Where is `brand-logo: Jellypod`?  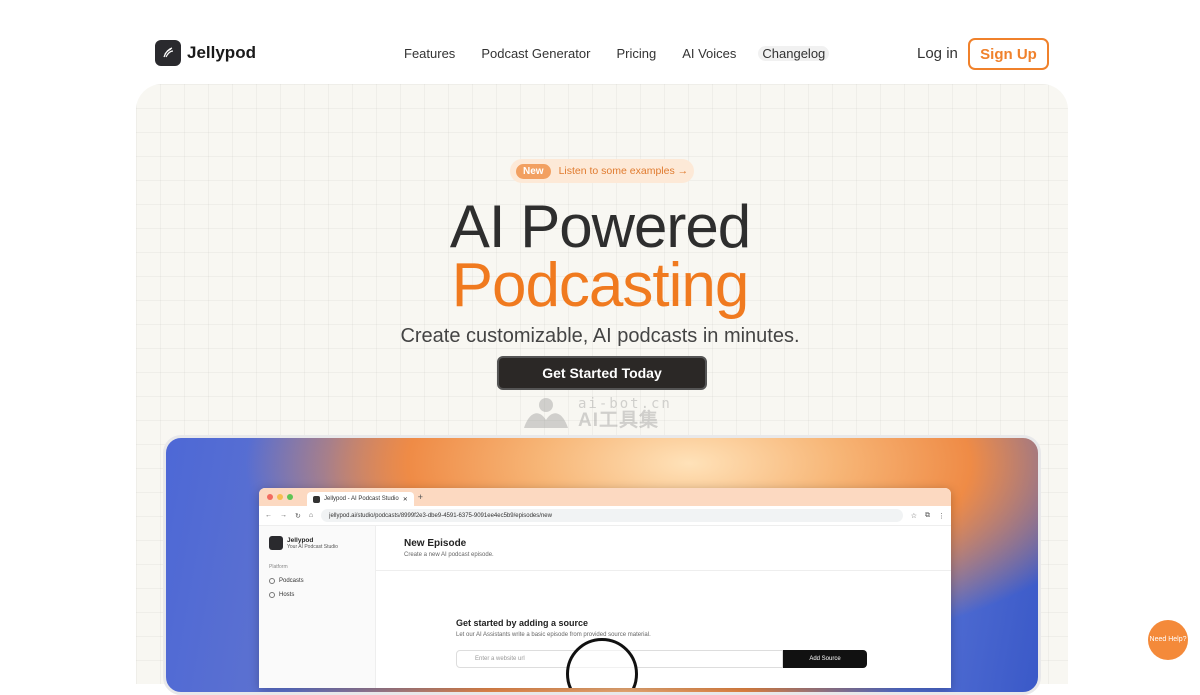
brand-logo: Jellypod is located at coordinates (205, 53).